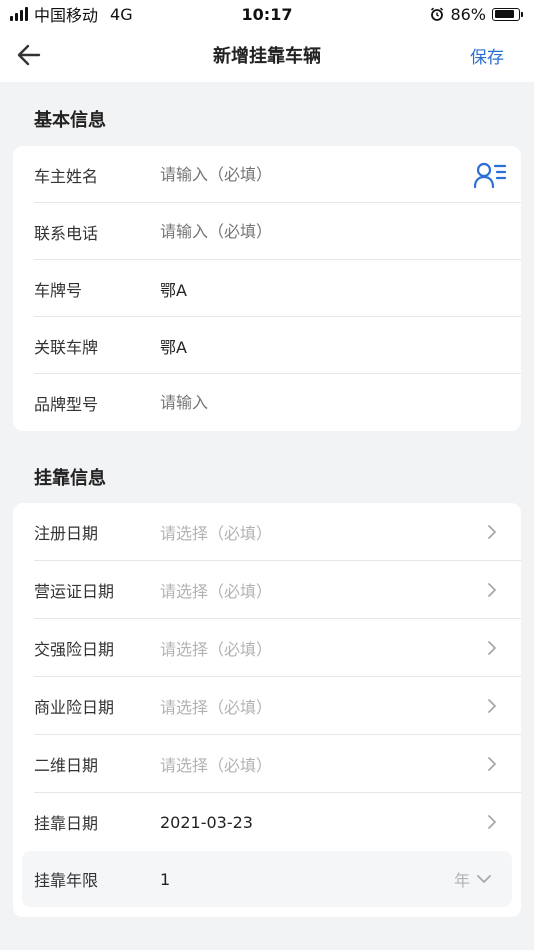  What do you see at coordinates (58, 290) in the screenshot?
I see `plate-label: 车牌号` at bounding box center [58, 290].